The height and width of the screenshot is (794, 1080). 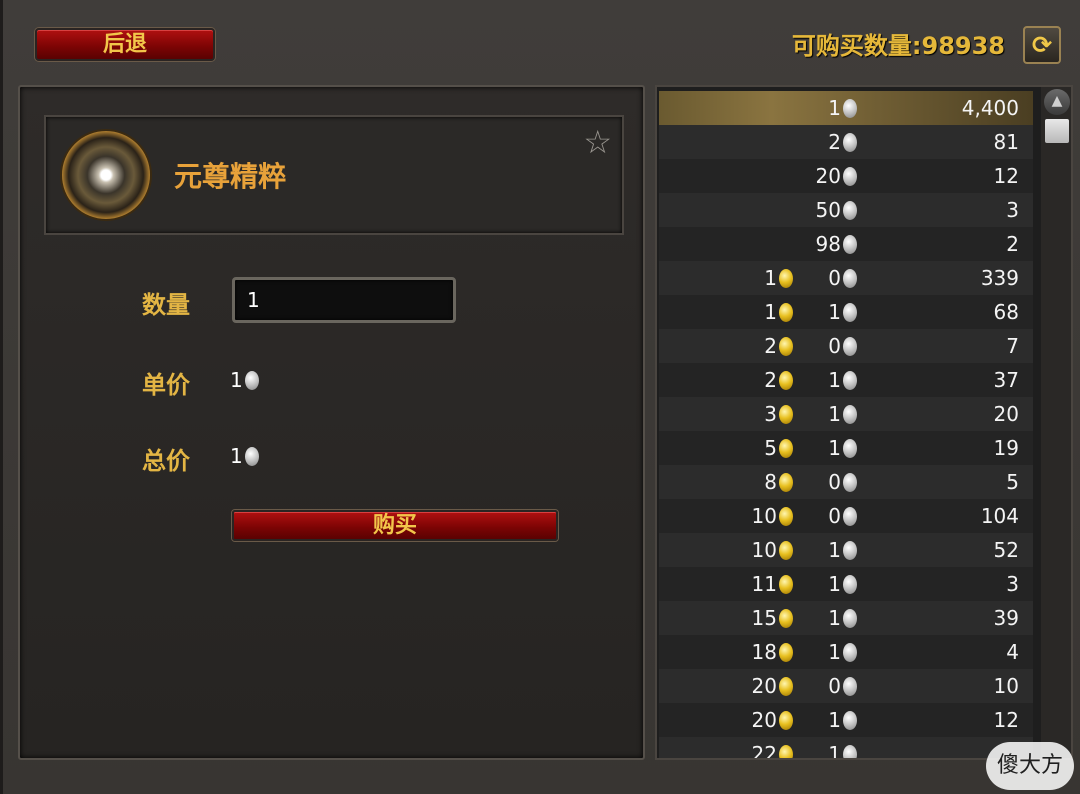 I want to click on gold-price: 20, so click(x=772, y=686).